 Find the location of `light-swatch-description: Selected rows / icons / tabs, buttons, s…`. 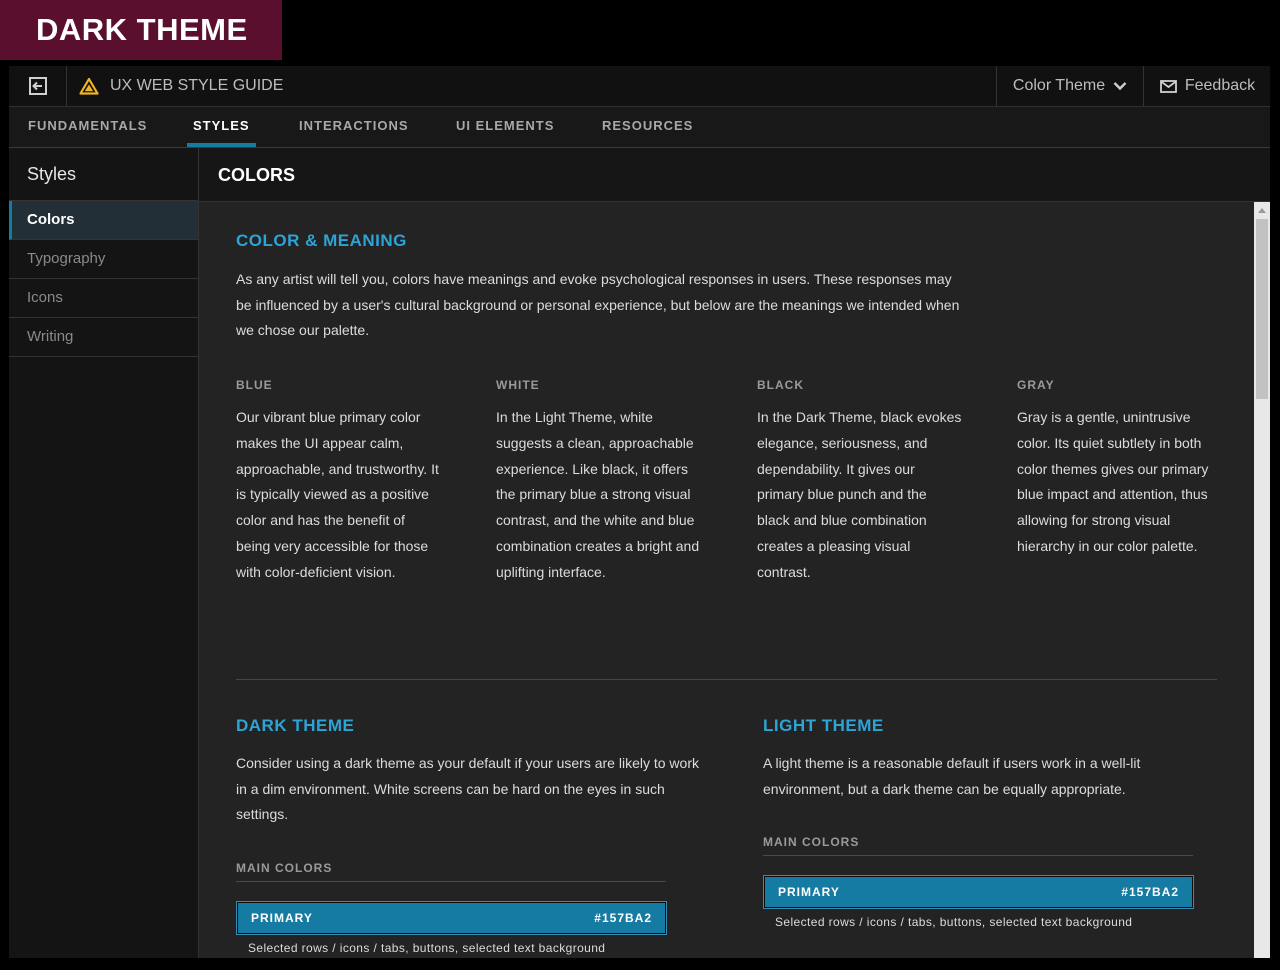

light-swatch-description: Selected rows / icons / tabs, buttons, s… is located at coordinates (954, 922).